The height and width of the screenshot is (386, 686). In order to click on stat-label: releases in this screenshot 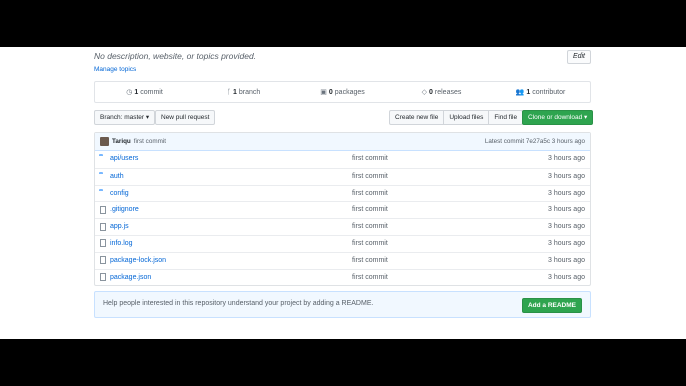, I will do `click(448, 92)`.